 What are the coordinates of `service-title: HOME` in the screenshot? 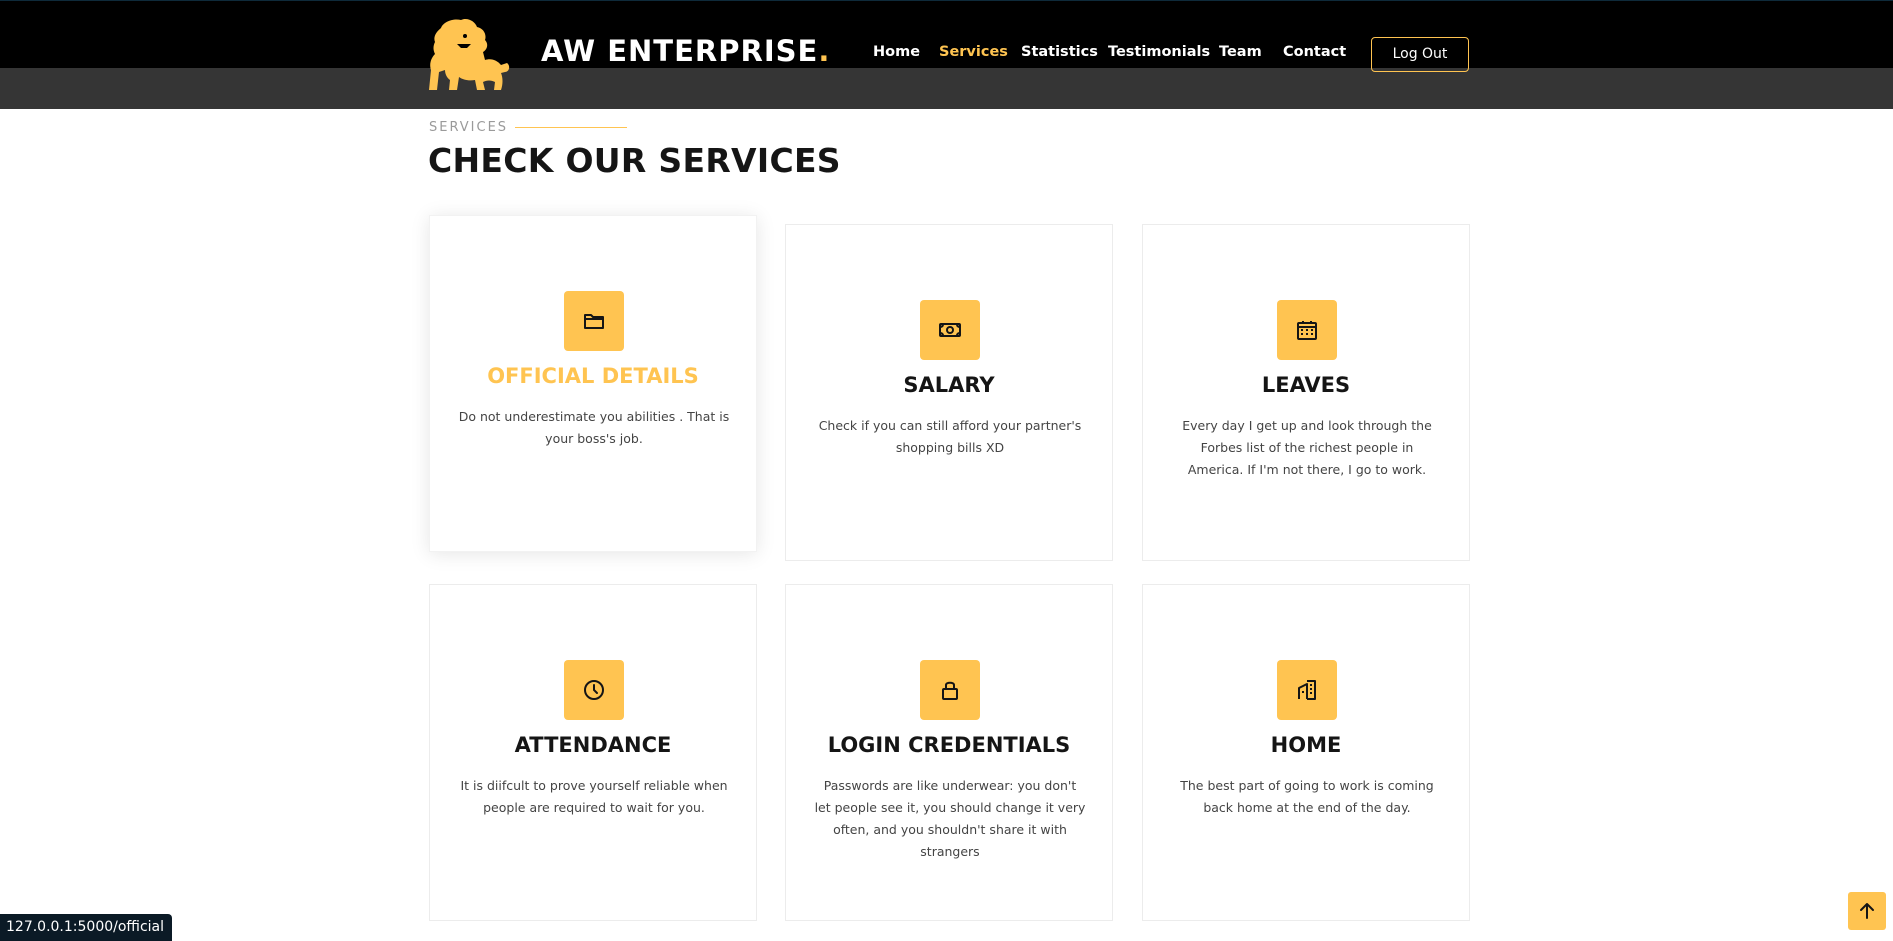 It's located at (1306, 745).